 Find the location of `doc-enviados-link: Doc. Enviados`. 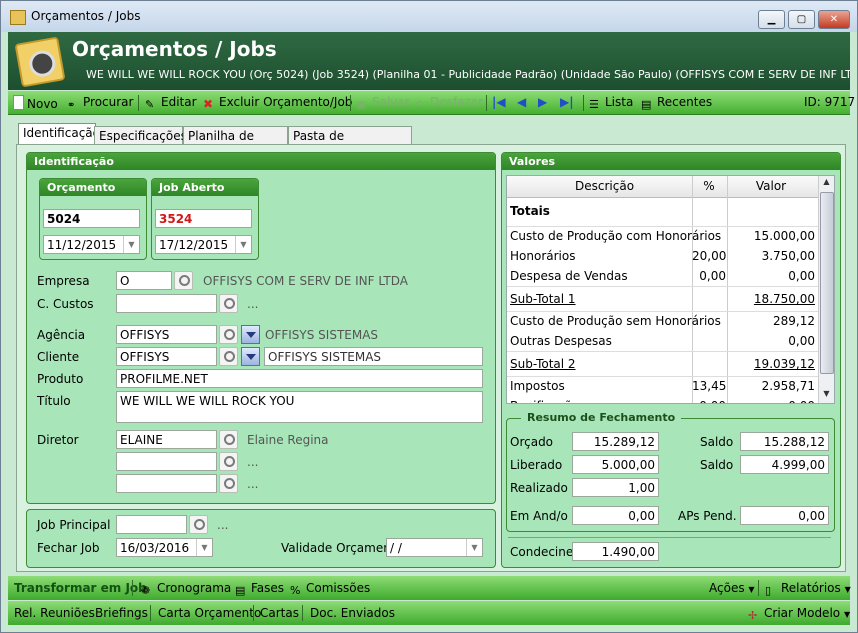

doc-enviados-link: Doc. Enviados is located at coordinates (352, 613).